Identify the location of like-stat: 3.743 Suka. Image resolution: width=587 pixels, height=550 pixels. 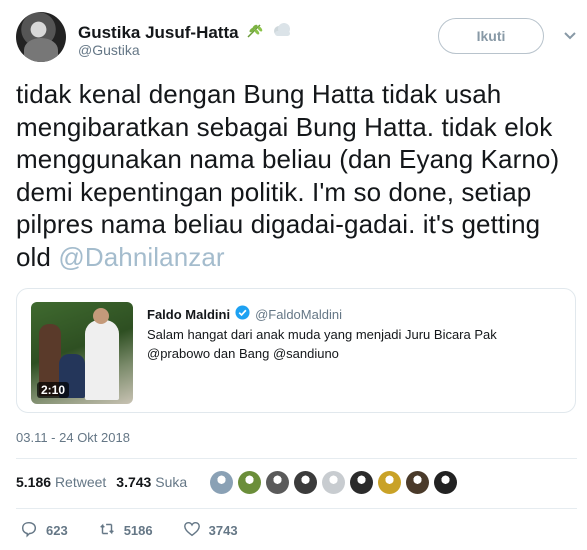
(151, 482).